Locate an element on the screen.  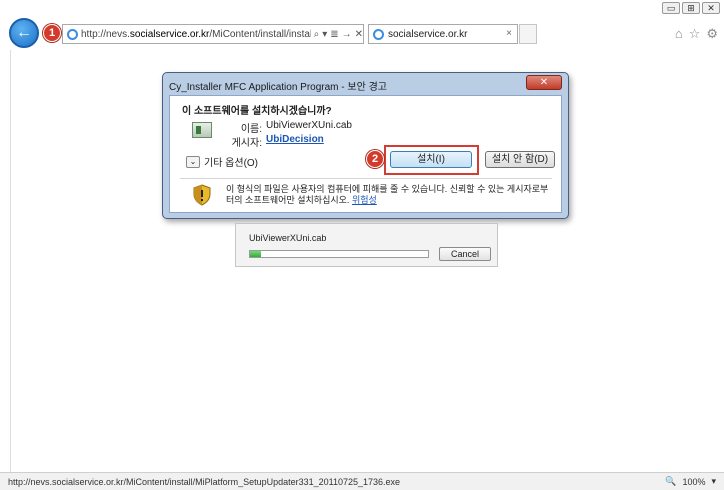
settings-gear-icon: ⚙ is located at coordinates (712, 34).